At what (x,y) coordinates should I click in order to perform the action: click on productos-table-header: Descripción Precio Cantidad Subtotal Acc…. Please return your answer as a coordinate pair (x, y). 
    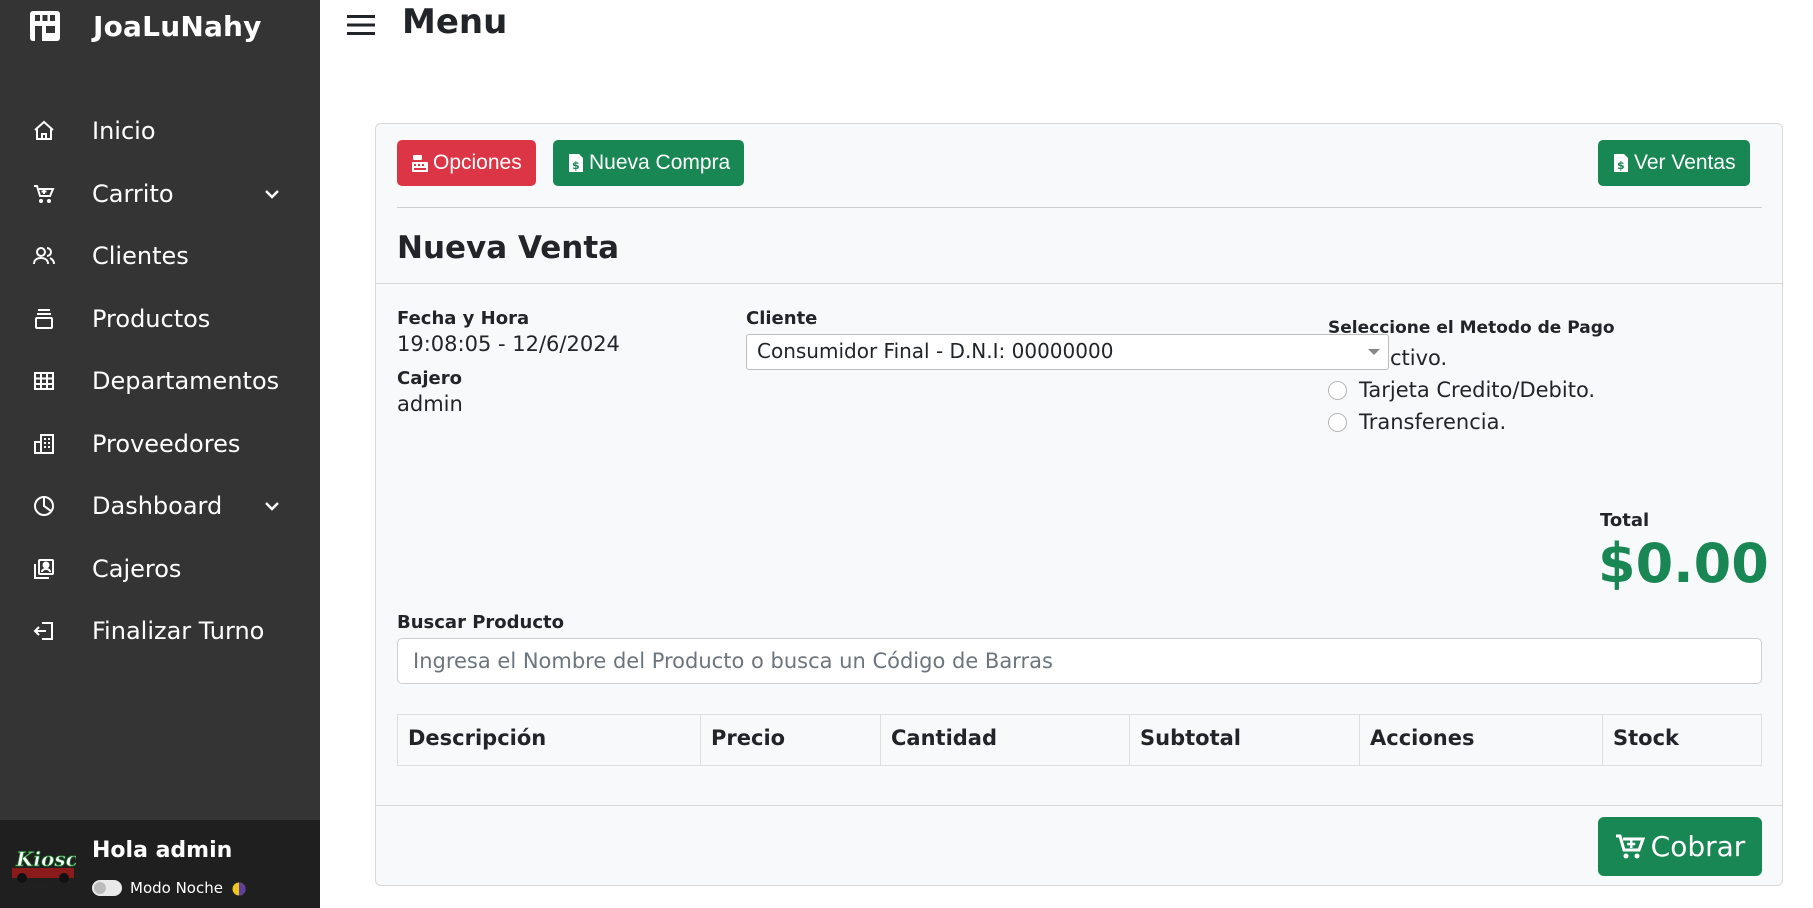
    Looking at the image, I should click on (1079, 740).